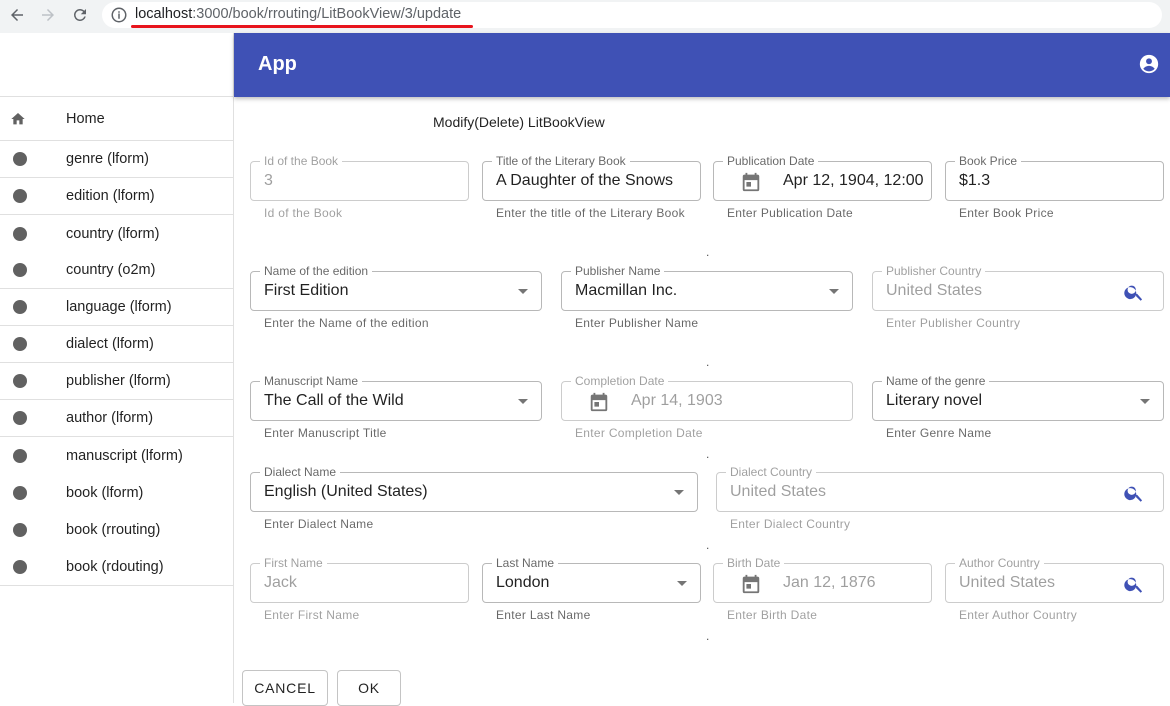  I want to click on edition-field: Name of the edition First Edition, so click(396, 287).